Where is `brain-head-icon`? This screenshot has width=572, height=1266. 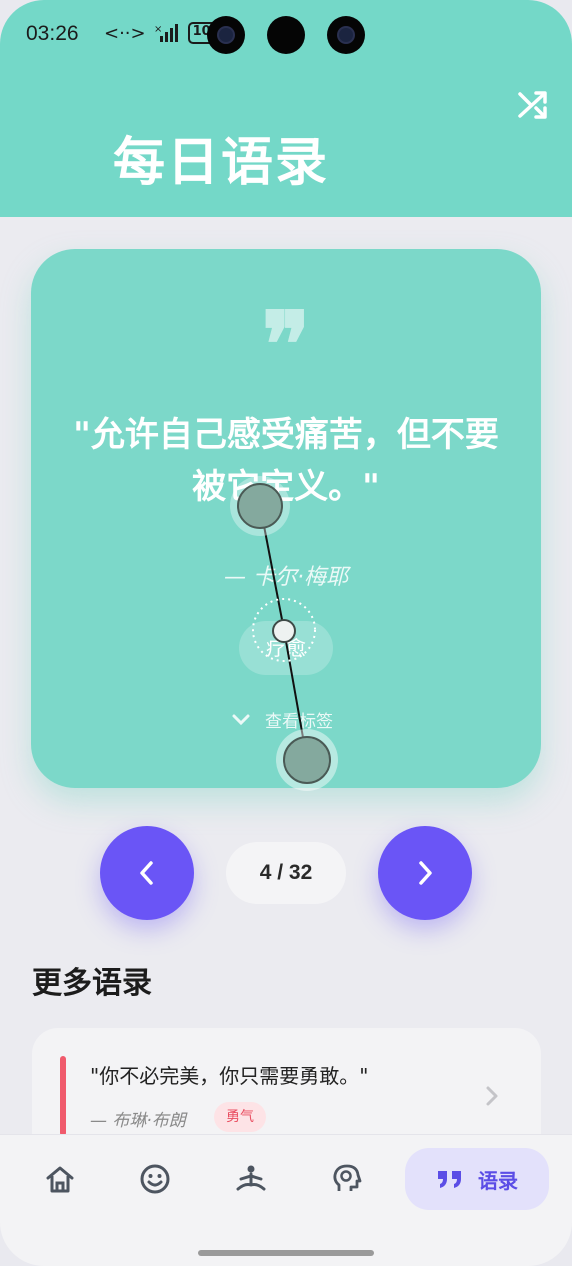 brain-head-icon is located at coordinates (347, 1179).